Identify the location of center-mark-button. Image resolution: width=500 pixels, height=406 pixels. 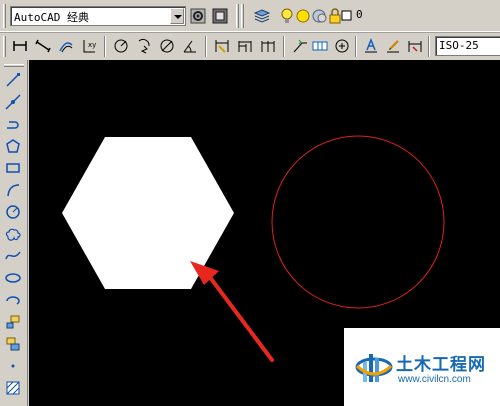
(342, 46).